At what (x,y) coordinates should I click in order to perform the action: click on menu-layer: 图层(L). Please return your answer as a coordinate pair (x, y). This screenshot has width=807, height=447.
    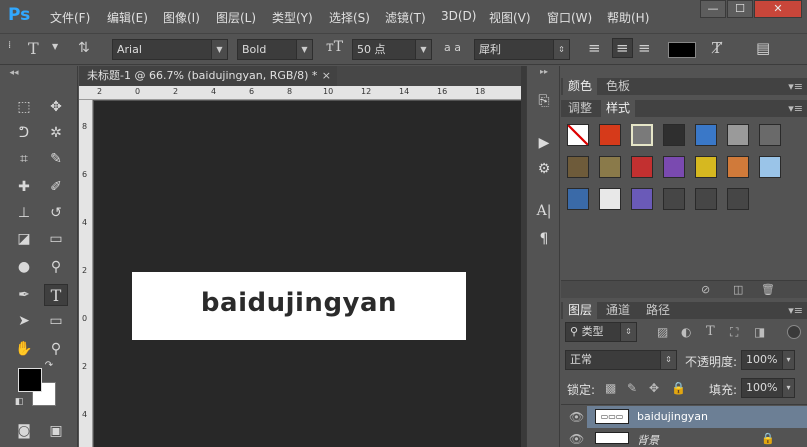
    Looking at the image, I should click on (236, 17).